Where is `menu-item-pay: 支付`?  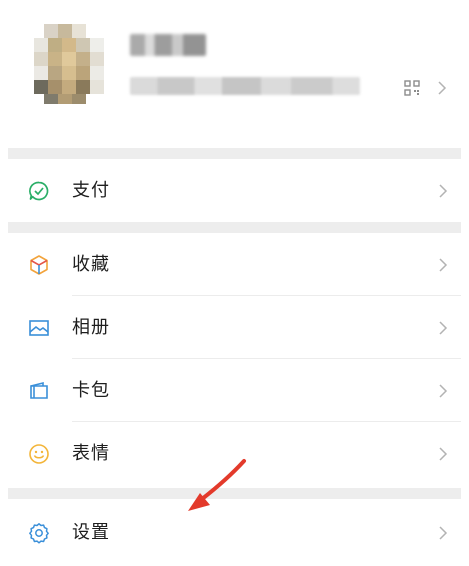
menu-item-pay: 支付 is located at coordinates (234, 191).